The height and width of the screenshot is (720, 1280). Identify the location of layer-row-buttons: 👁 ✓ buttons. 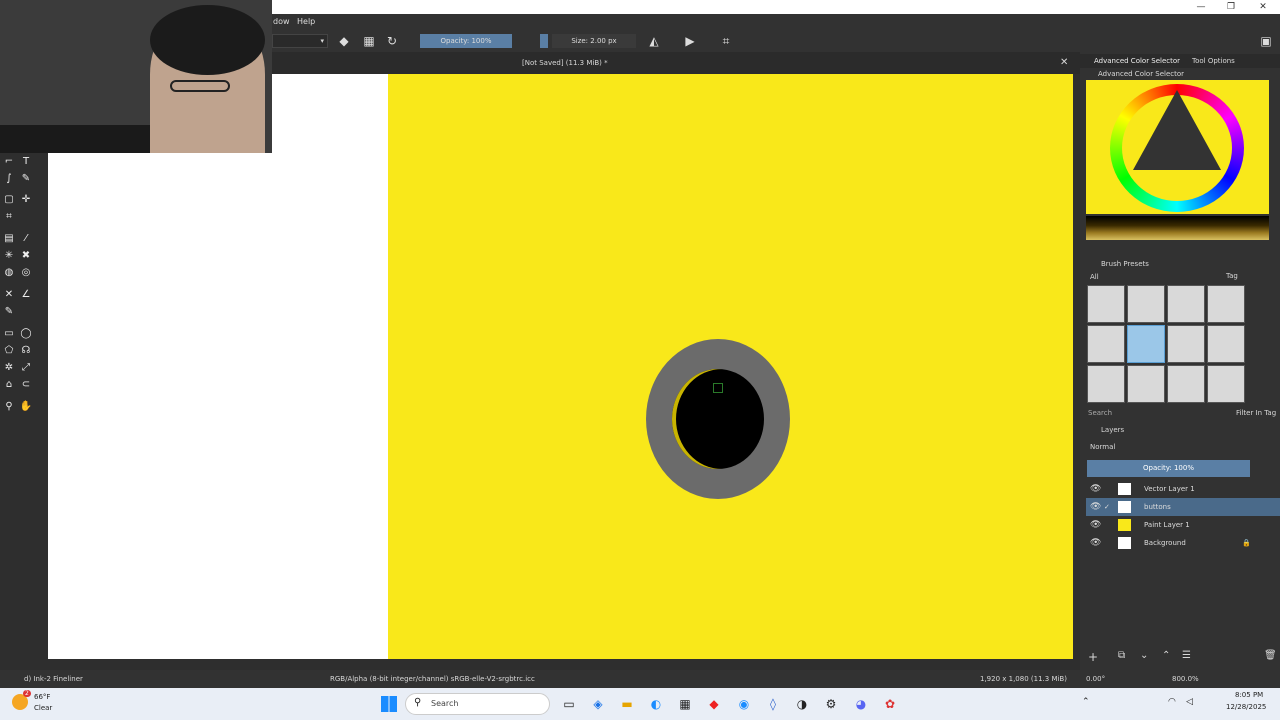
(1183, 507).